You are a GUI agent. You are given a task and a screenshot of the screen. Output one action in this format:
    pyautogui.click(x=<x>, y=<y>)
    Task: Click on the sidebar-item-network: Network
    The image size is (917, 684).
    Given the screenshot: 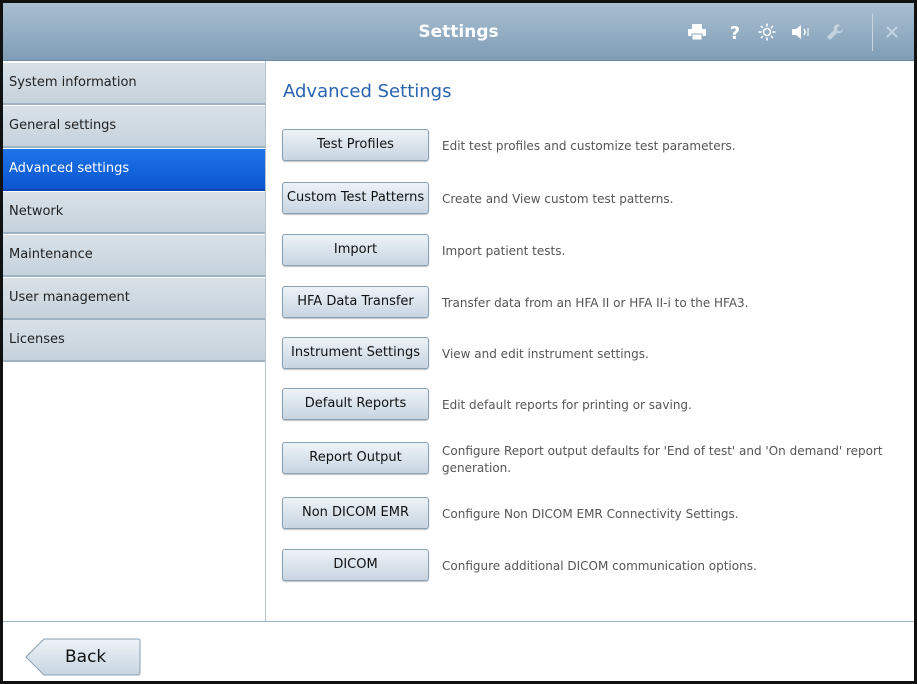 What is the action you would take?
    pyautogui.click(x=134, y=213)
    